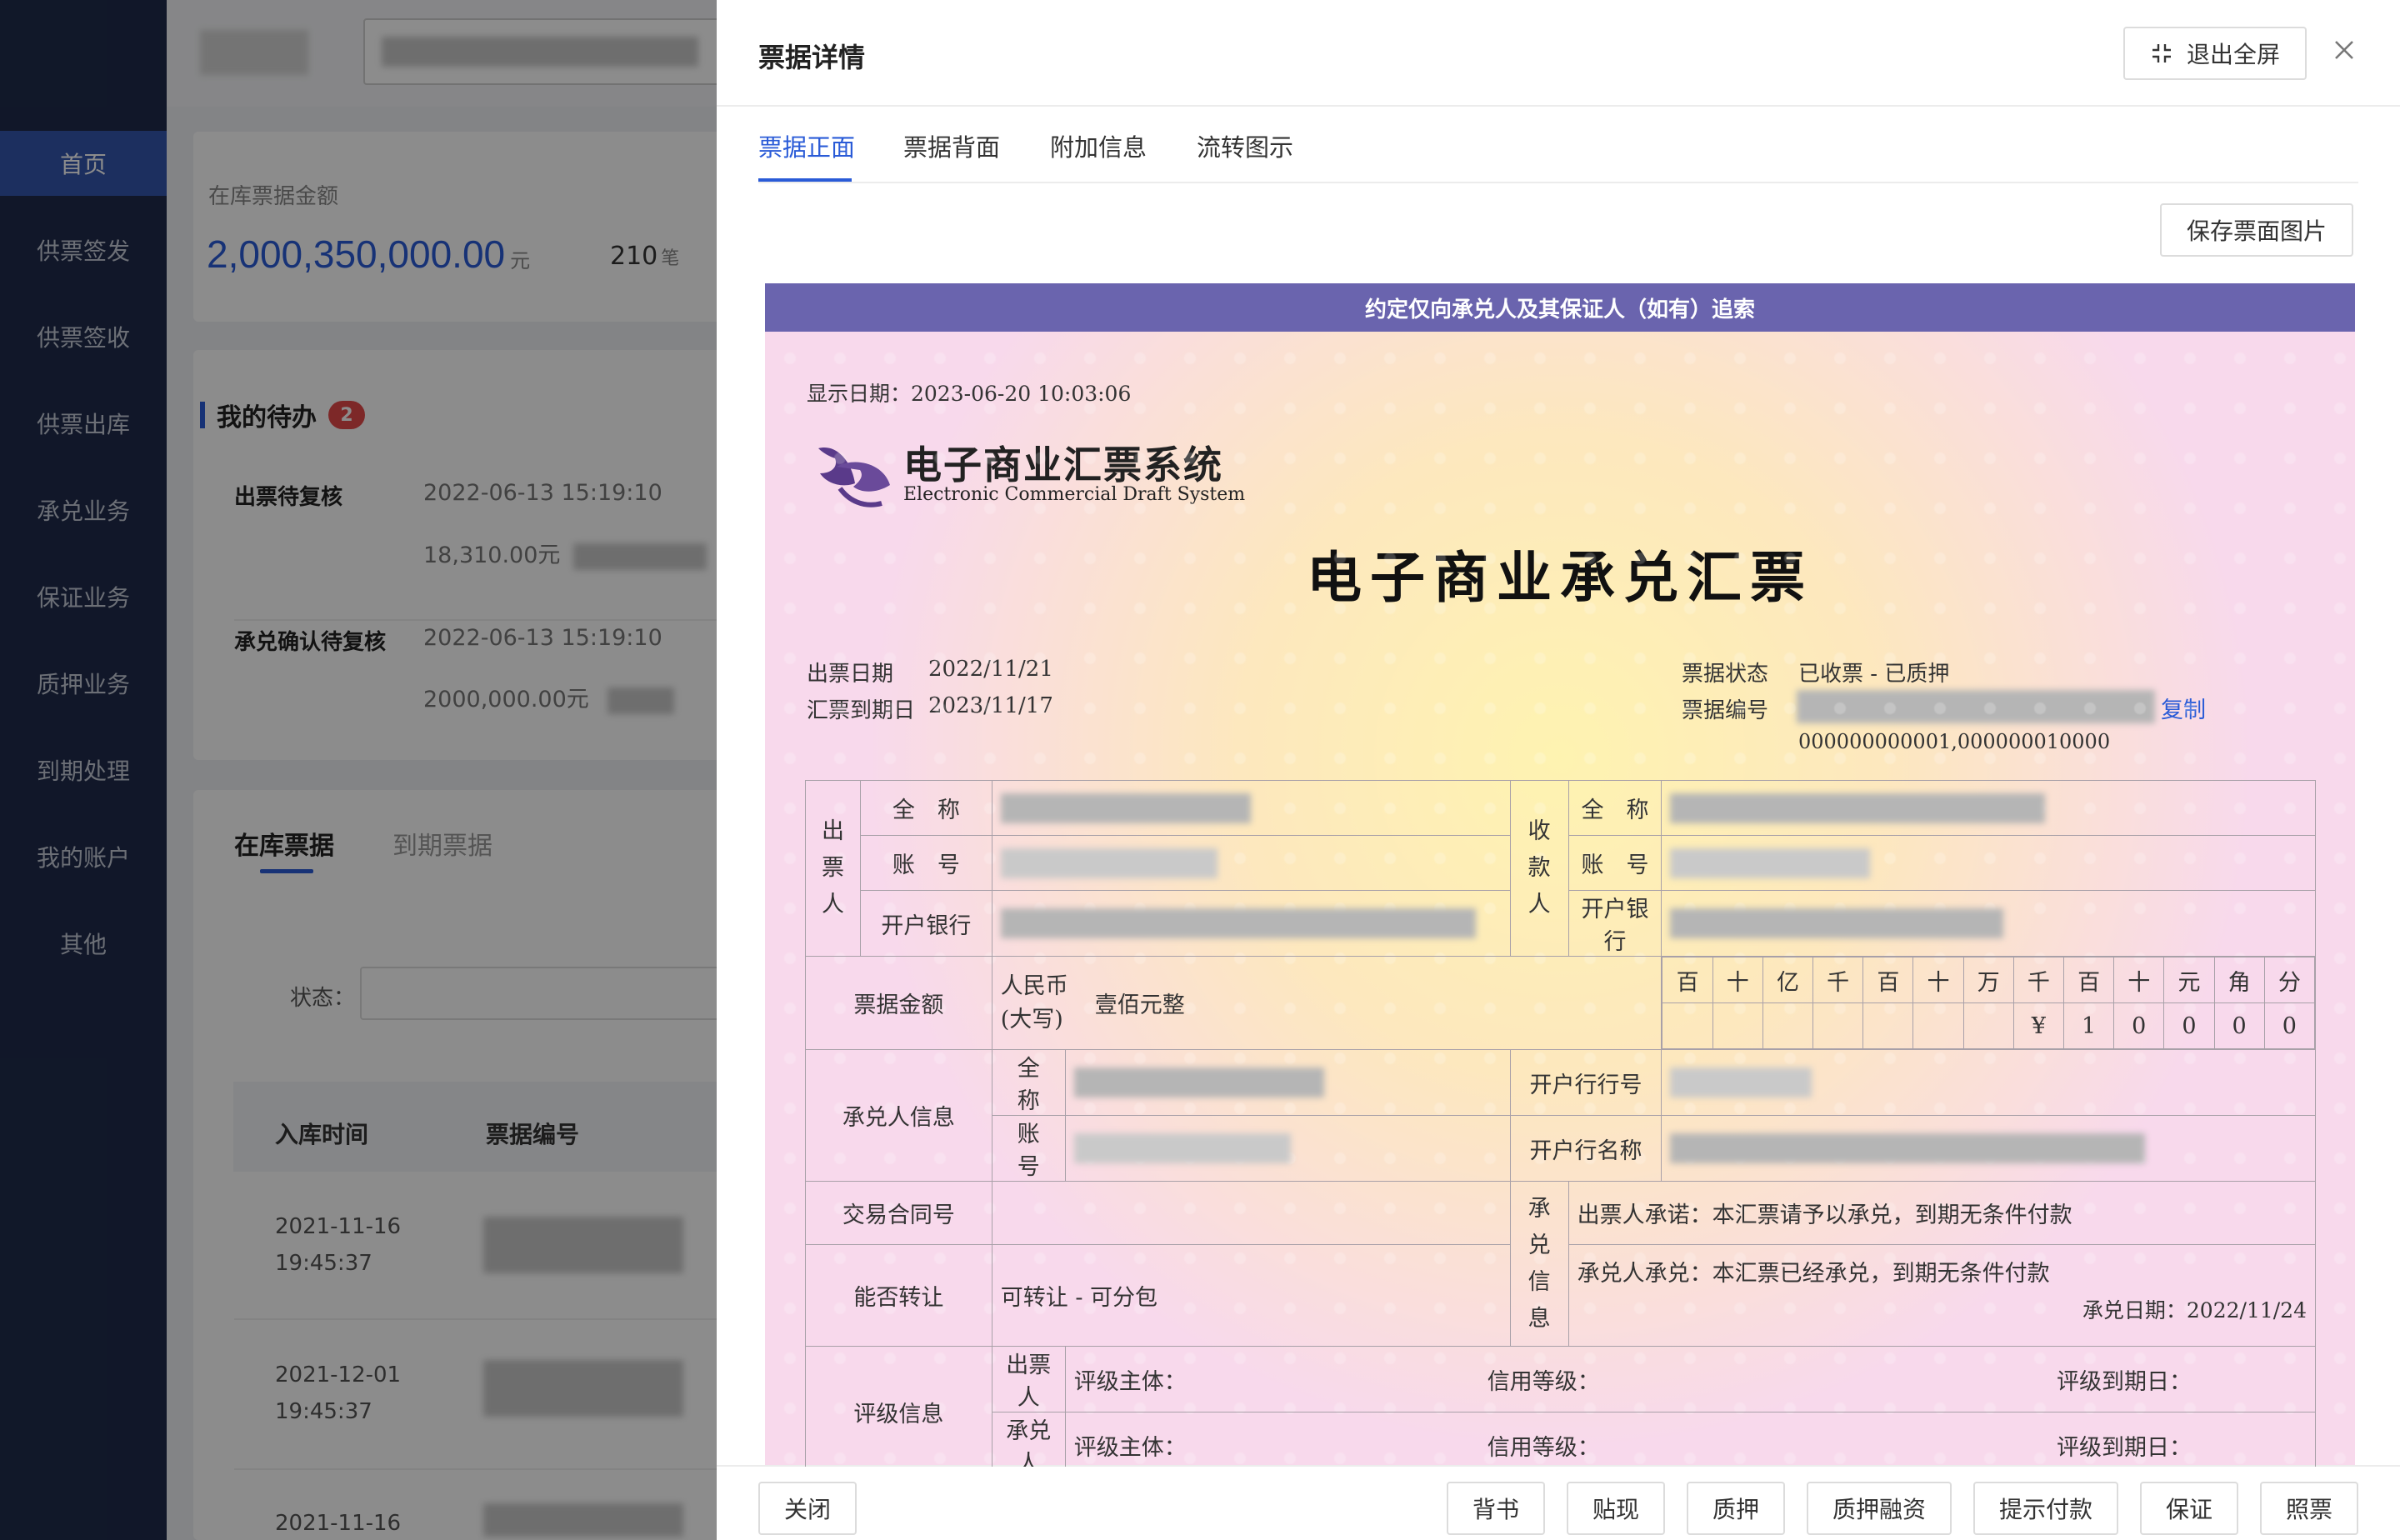 This screenshot has height=1540, width=2400. What do you see at coordinates (1130, 1447) in the screenshot?
I see `rating-subject-label: 评级主体：` at bounding box center [1130, 1447].